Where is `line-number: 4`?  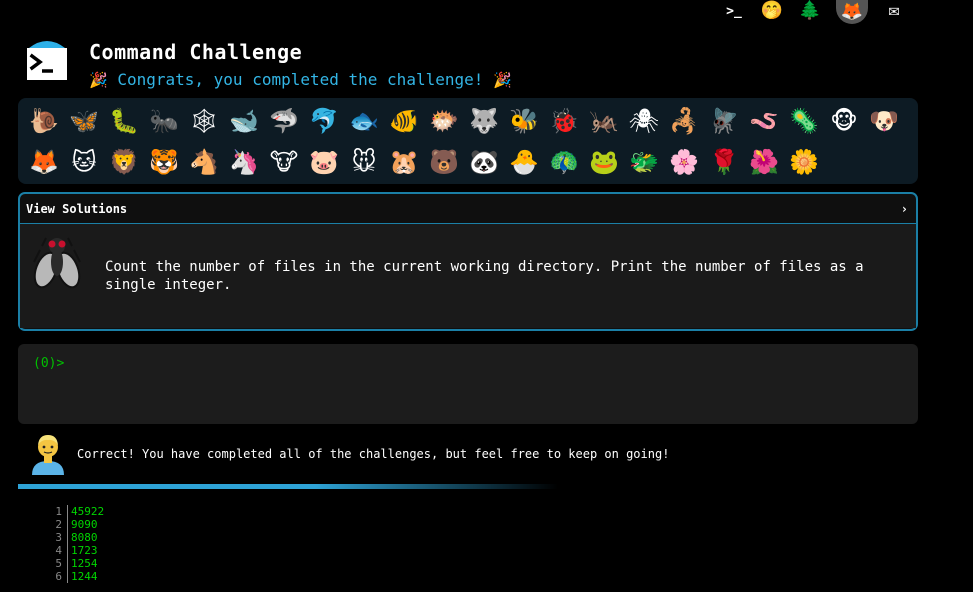 line-number: 4 is located at coordinates (56, 550).